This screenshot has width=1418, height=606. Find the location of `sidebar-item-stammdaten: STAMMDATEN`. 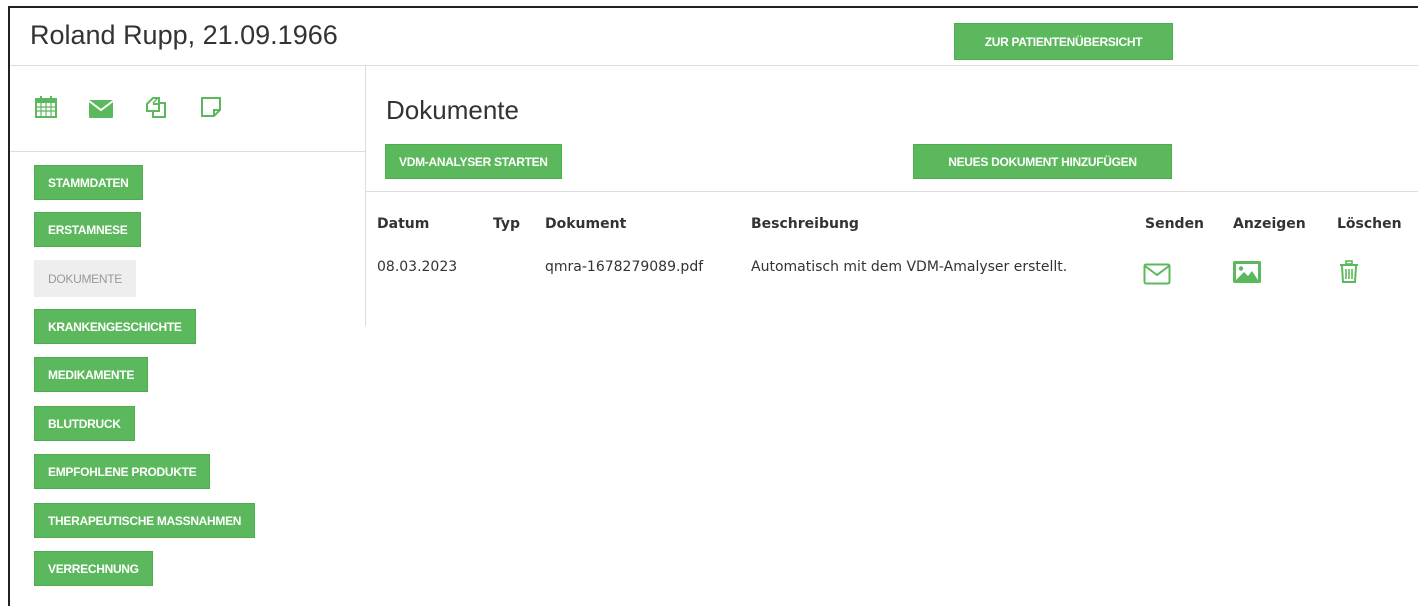

sidebar-item-stammdaten: STAMMDATEN is located at coordinates (88, 182).